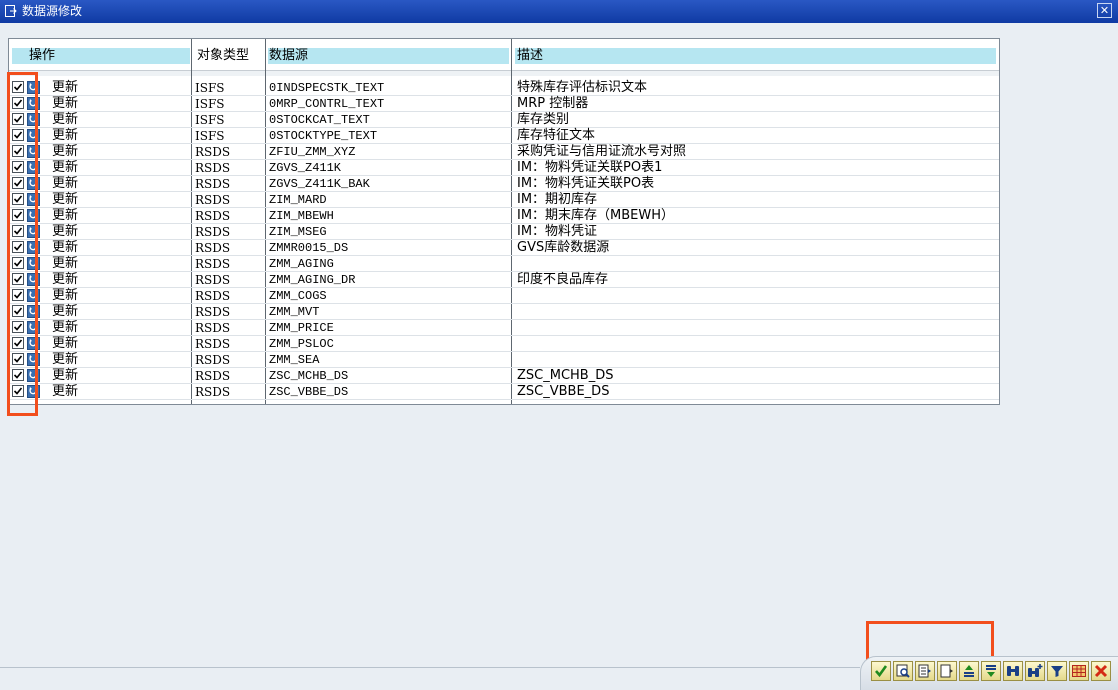 The width and height of the screenshot is (1118, 690). What do you see at coordinates (504, 280) in the screenshot?
I see `table-row: 更新 RSDS ZMM_AGING_DR 印度不良品库存` at bounding box center [504, 280].